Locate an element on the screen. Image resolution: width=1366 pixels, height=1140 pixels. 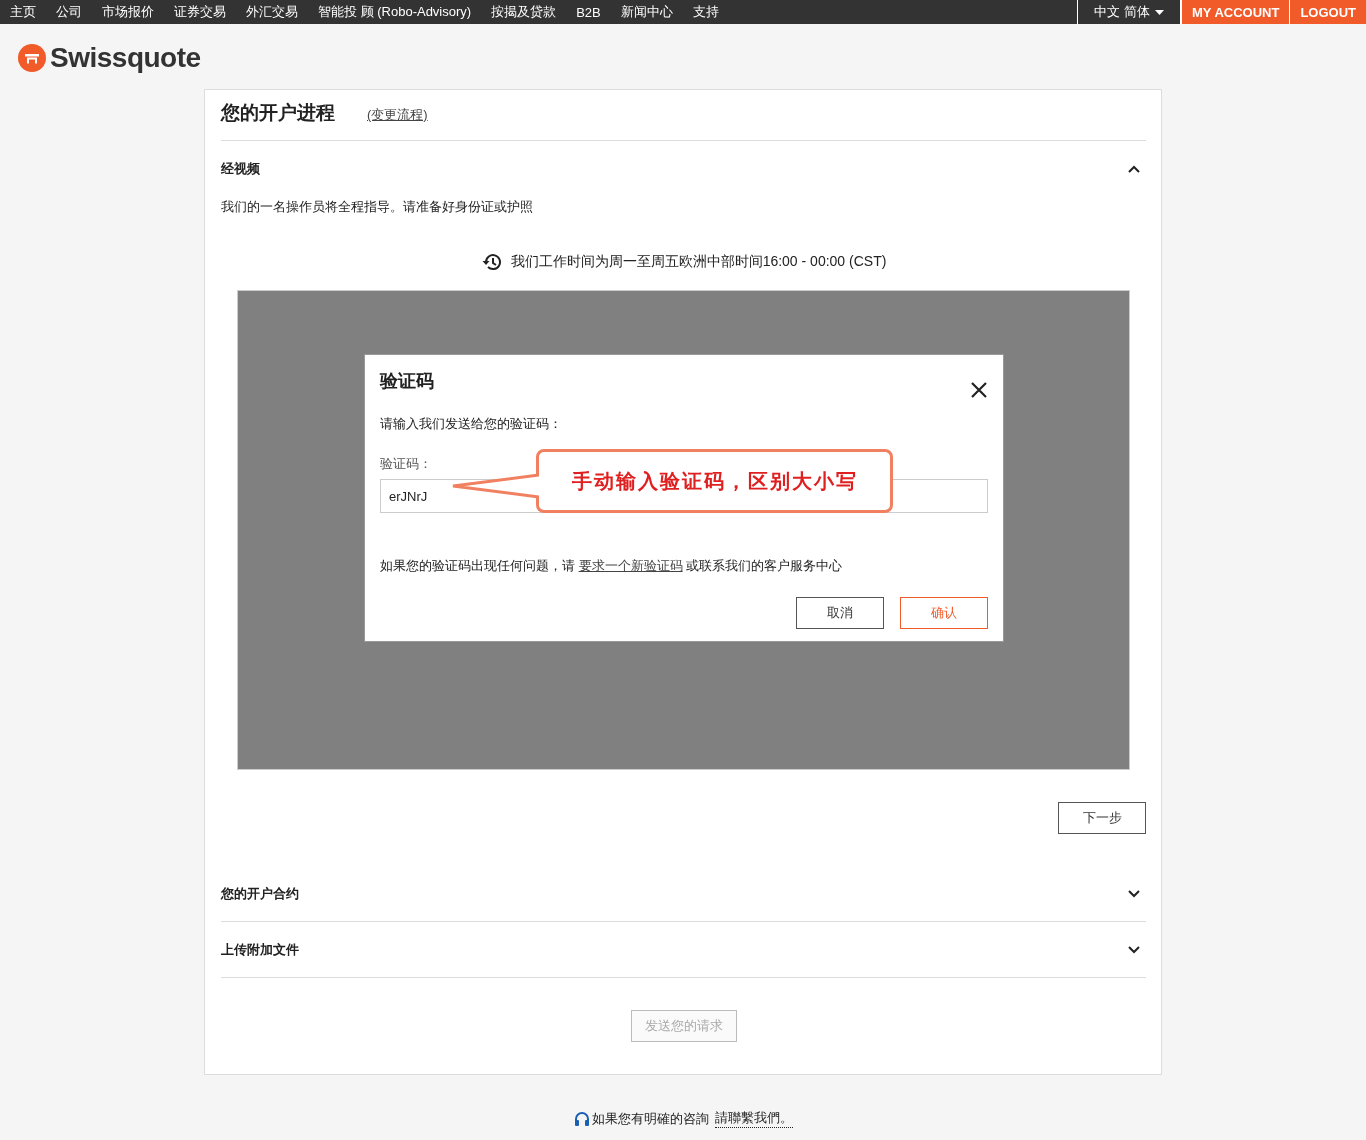
language-selector: 中文 简体 is located at coordinates (1129, 12).